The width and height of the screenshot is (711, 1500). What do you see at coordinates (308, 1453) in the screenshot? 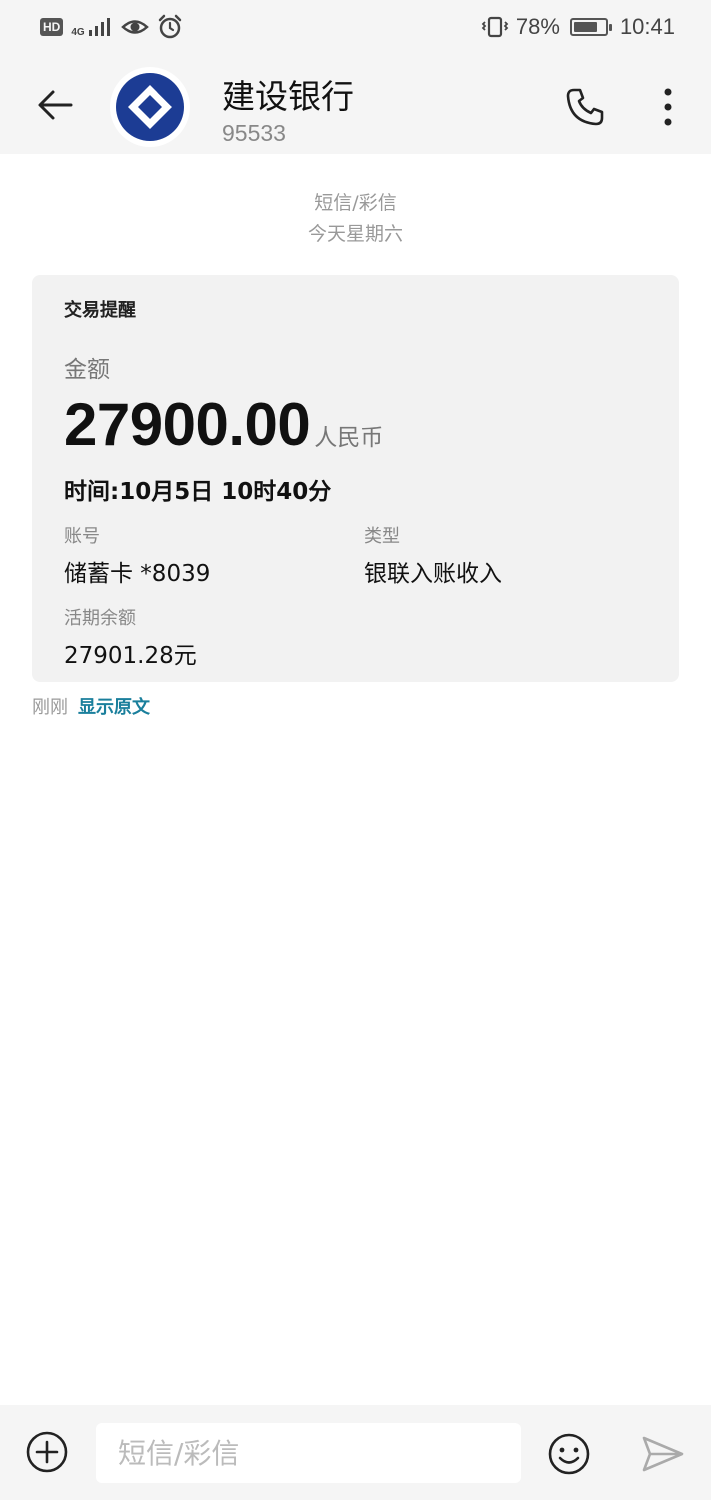
I see `message-input` at bounding box center [308, 1453].